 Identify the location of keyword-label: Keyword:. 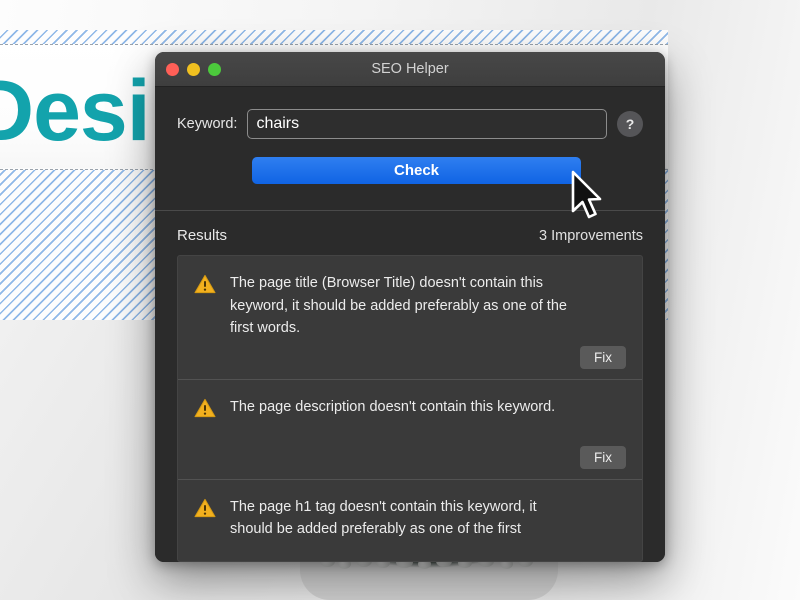
(207, 124).